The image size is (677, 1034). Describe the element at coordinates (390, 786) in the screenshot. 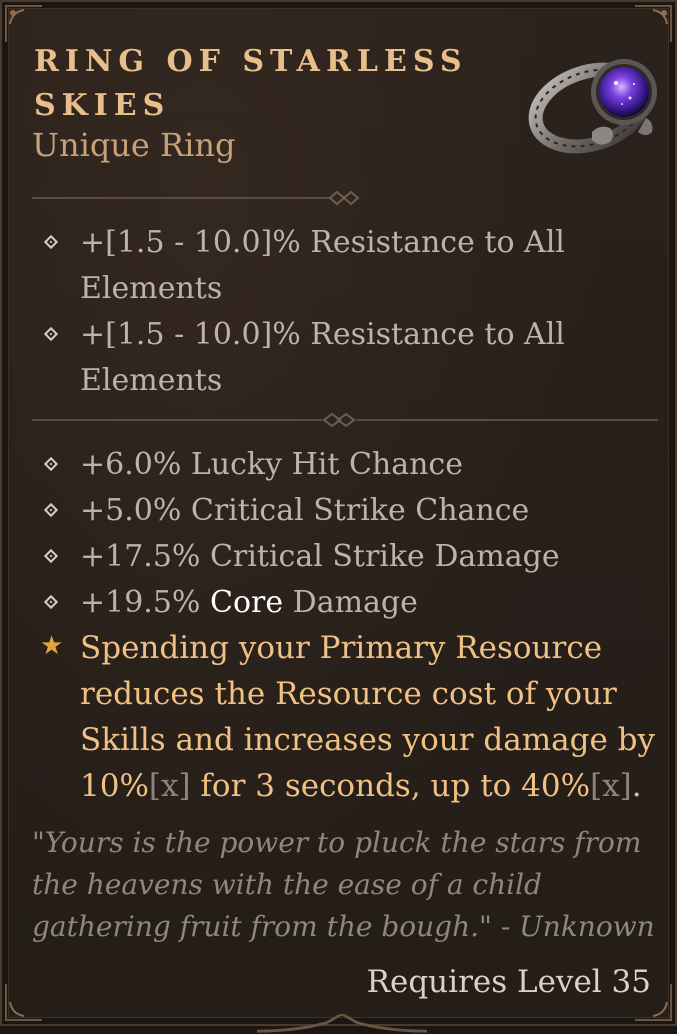

I see `unique-power-text: for 3 seconds, up to 40%` at that location.